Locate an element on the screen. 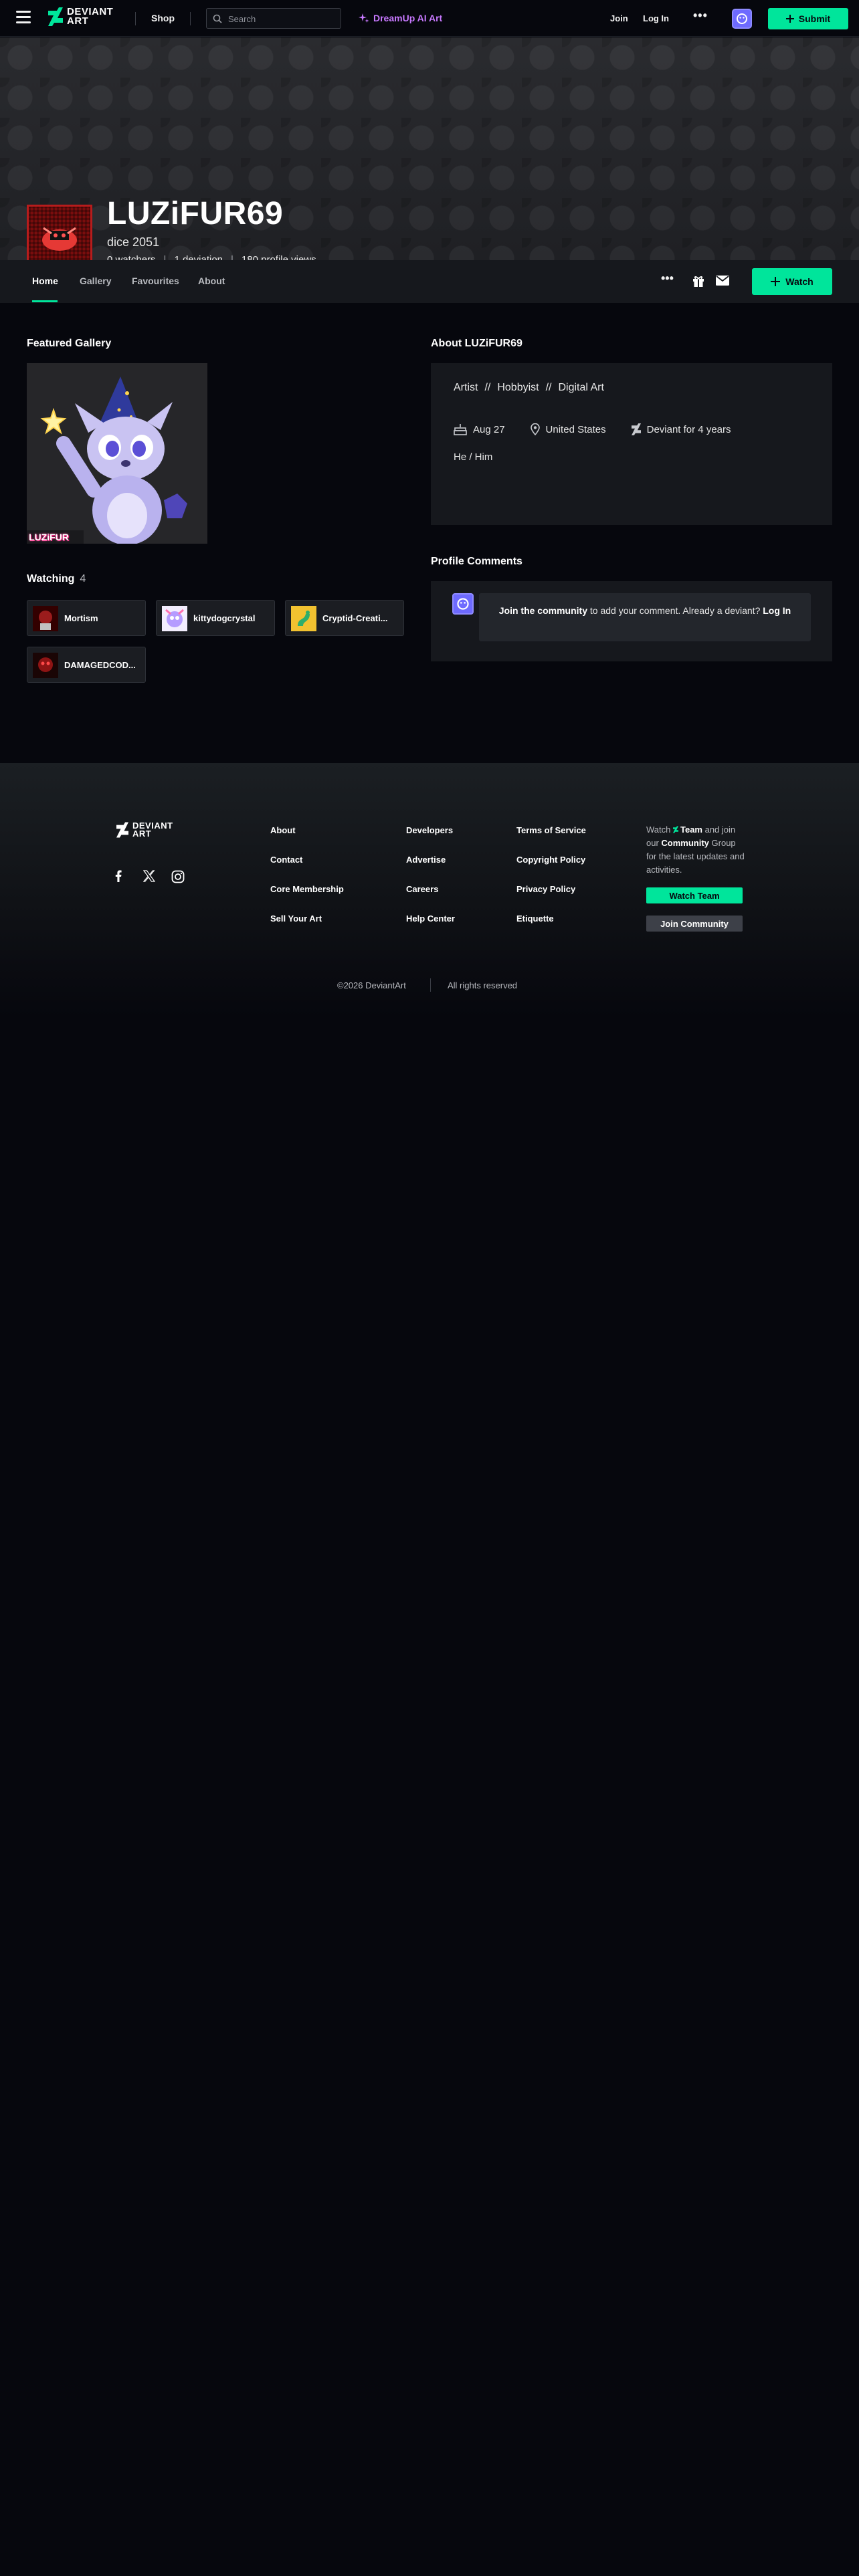  member-since-fact: Deviant for 4 years is located at coordinates (681, 429).